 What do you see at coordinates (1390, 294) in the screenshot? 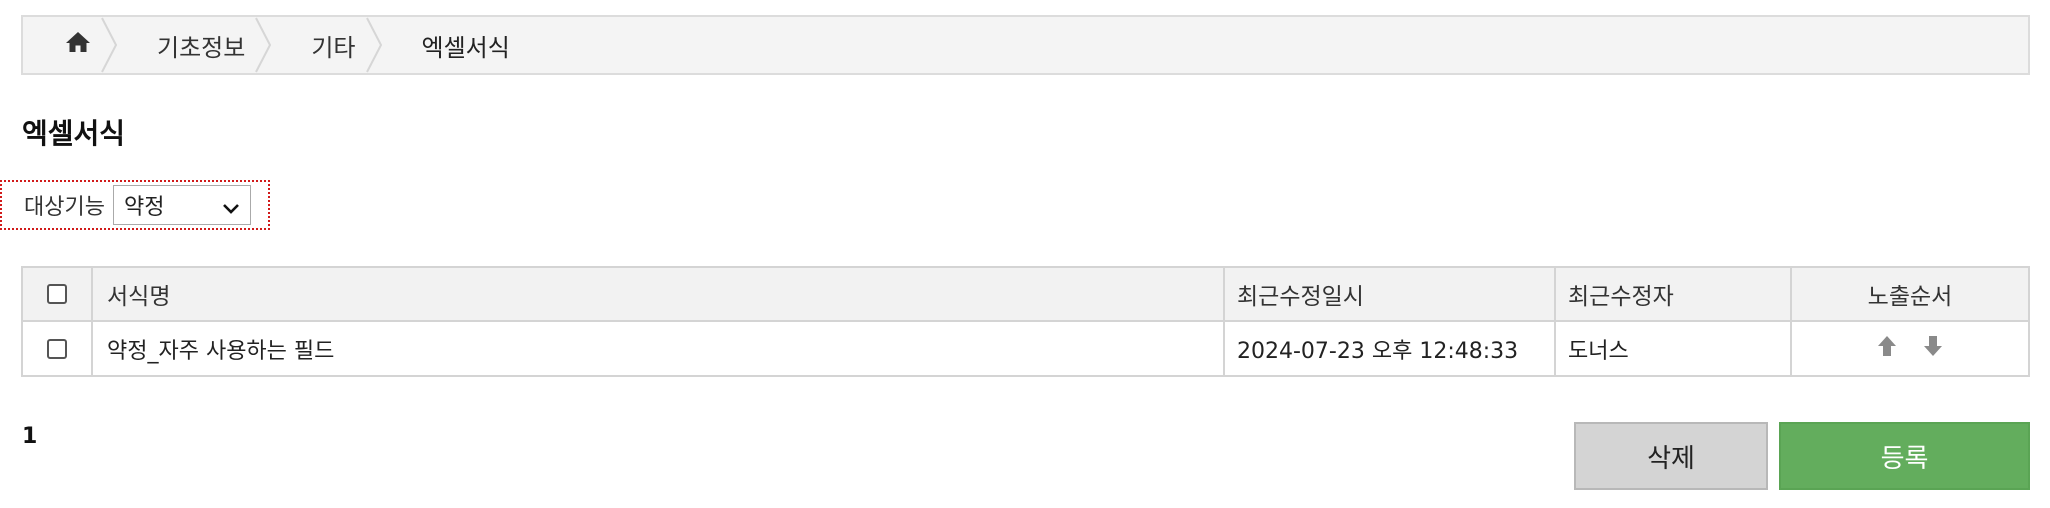
I see `header-modified-at: 최근수정일시` at bounding box center [1390, 294].